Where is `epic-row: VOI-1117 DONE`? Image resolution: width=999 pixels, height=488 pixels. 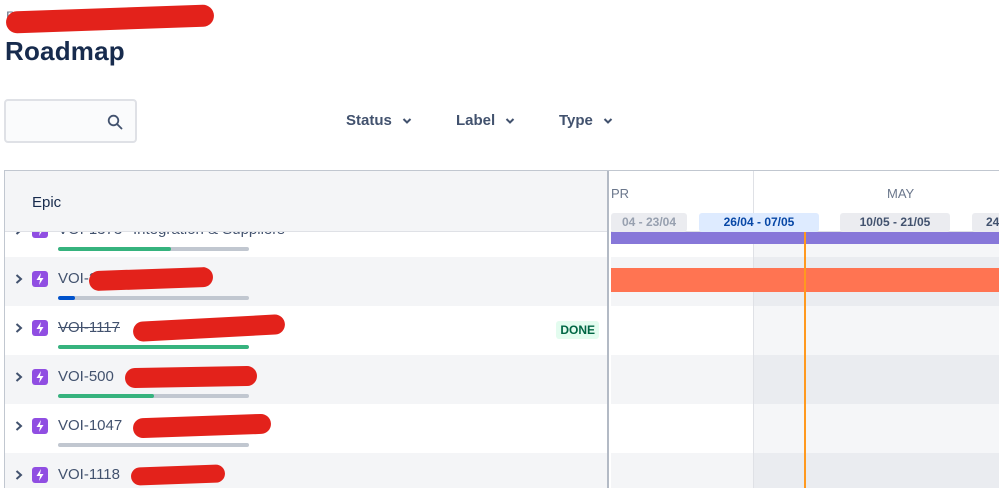 epic-row: VOI-1117 DONE is located at coordinates (306, 330).